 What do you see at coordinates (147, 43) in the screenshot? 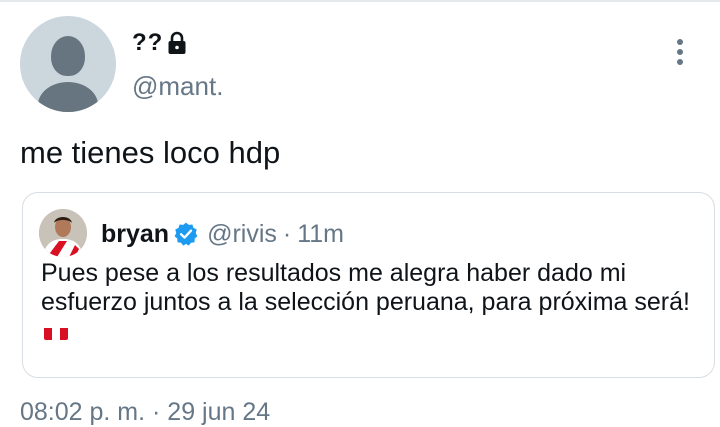
I see `author-display-name: ??` at bounding box center [147, 43].